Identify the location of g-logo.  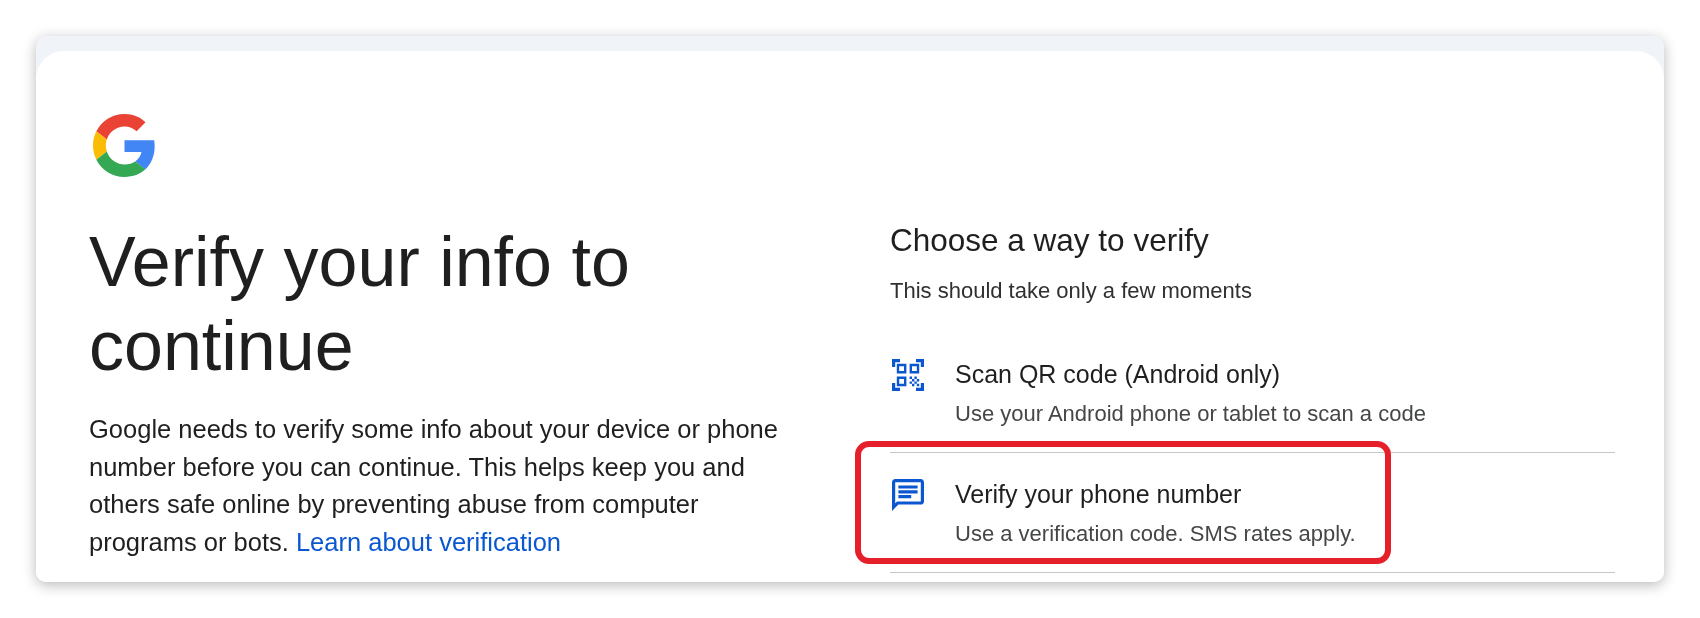
(124, 145).